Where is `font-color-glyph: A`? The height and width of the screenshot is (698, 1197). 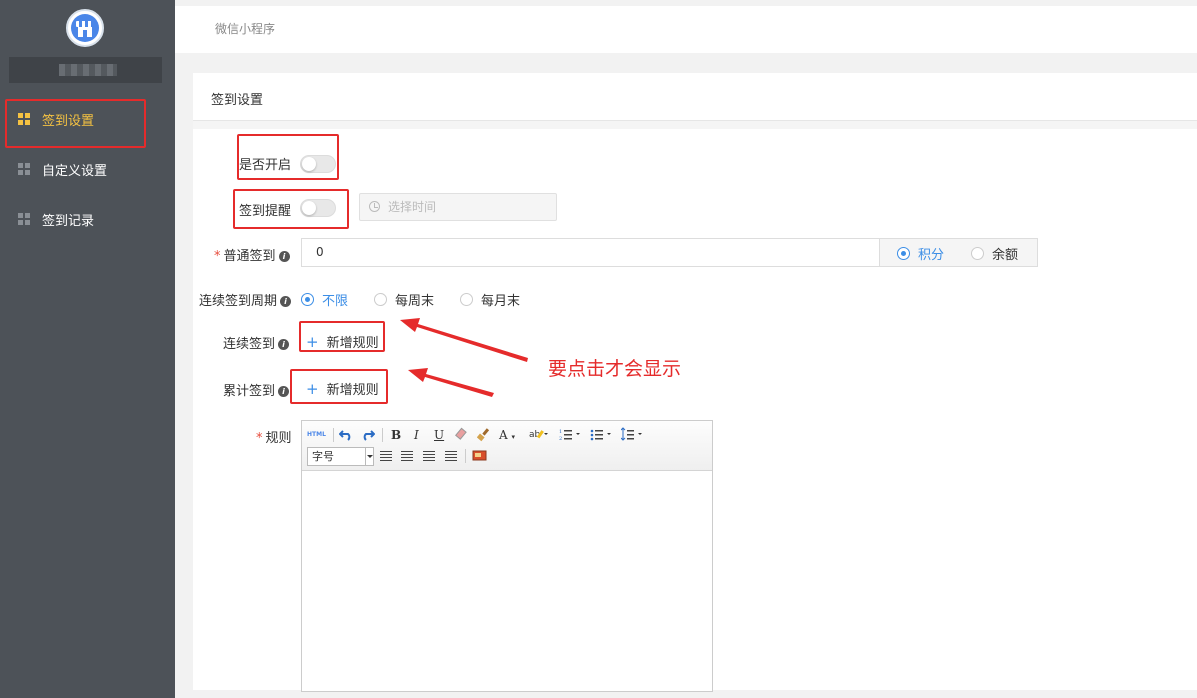 font-color-glyph: A is located at coordinates (503, 435).